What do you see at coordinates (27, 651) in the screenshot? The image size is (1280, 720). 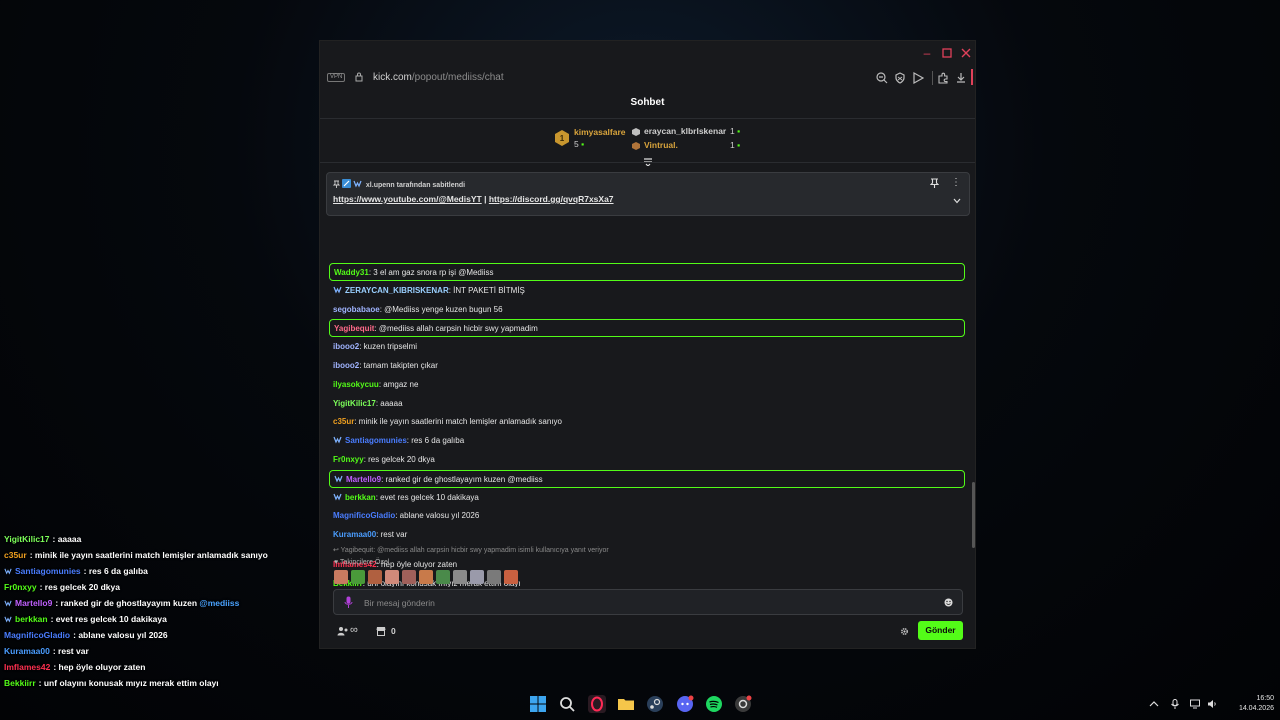 I see `overlay-username: Kuramaa00` at bounding box center [27, 651].